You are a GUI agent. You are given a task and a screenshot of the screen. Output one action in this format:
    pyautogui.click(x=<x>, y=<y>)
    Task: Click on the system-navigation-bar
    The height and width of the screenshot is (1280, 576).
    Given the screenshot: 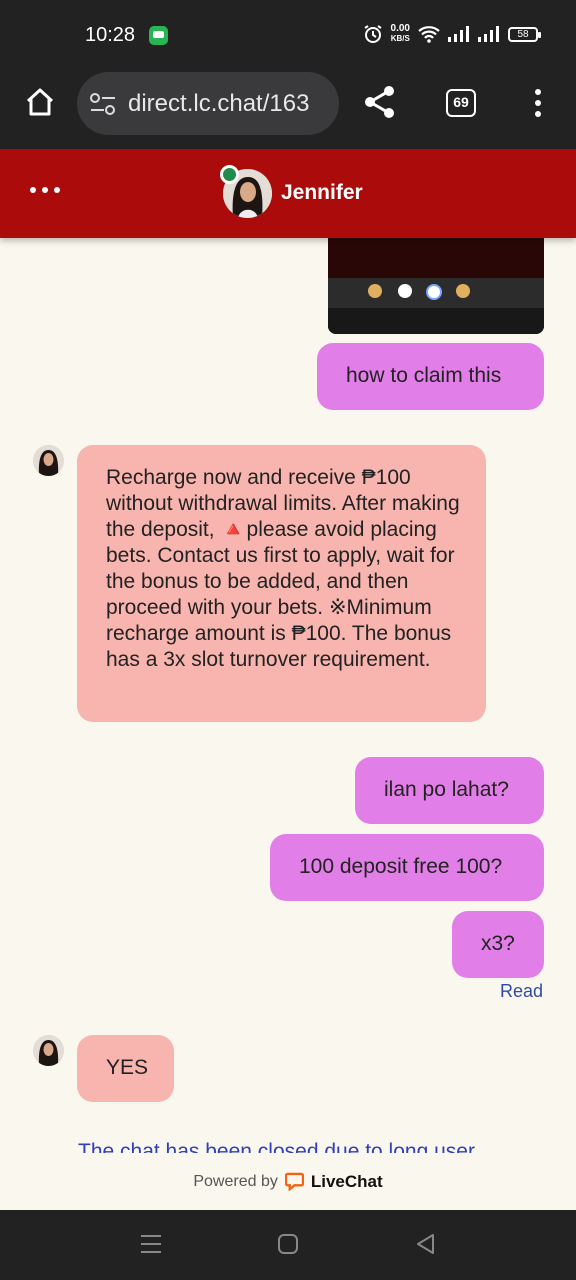 What is the action you would take?
    pyautogui.click(x=288, y=1245)
    